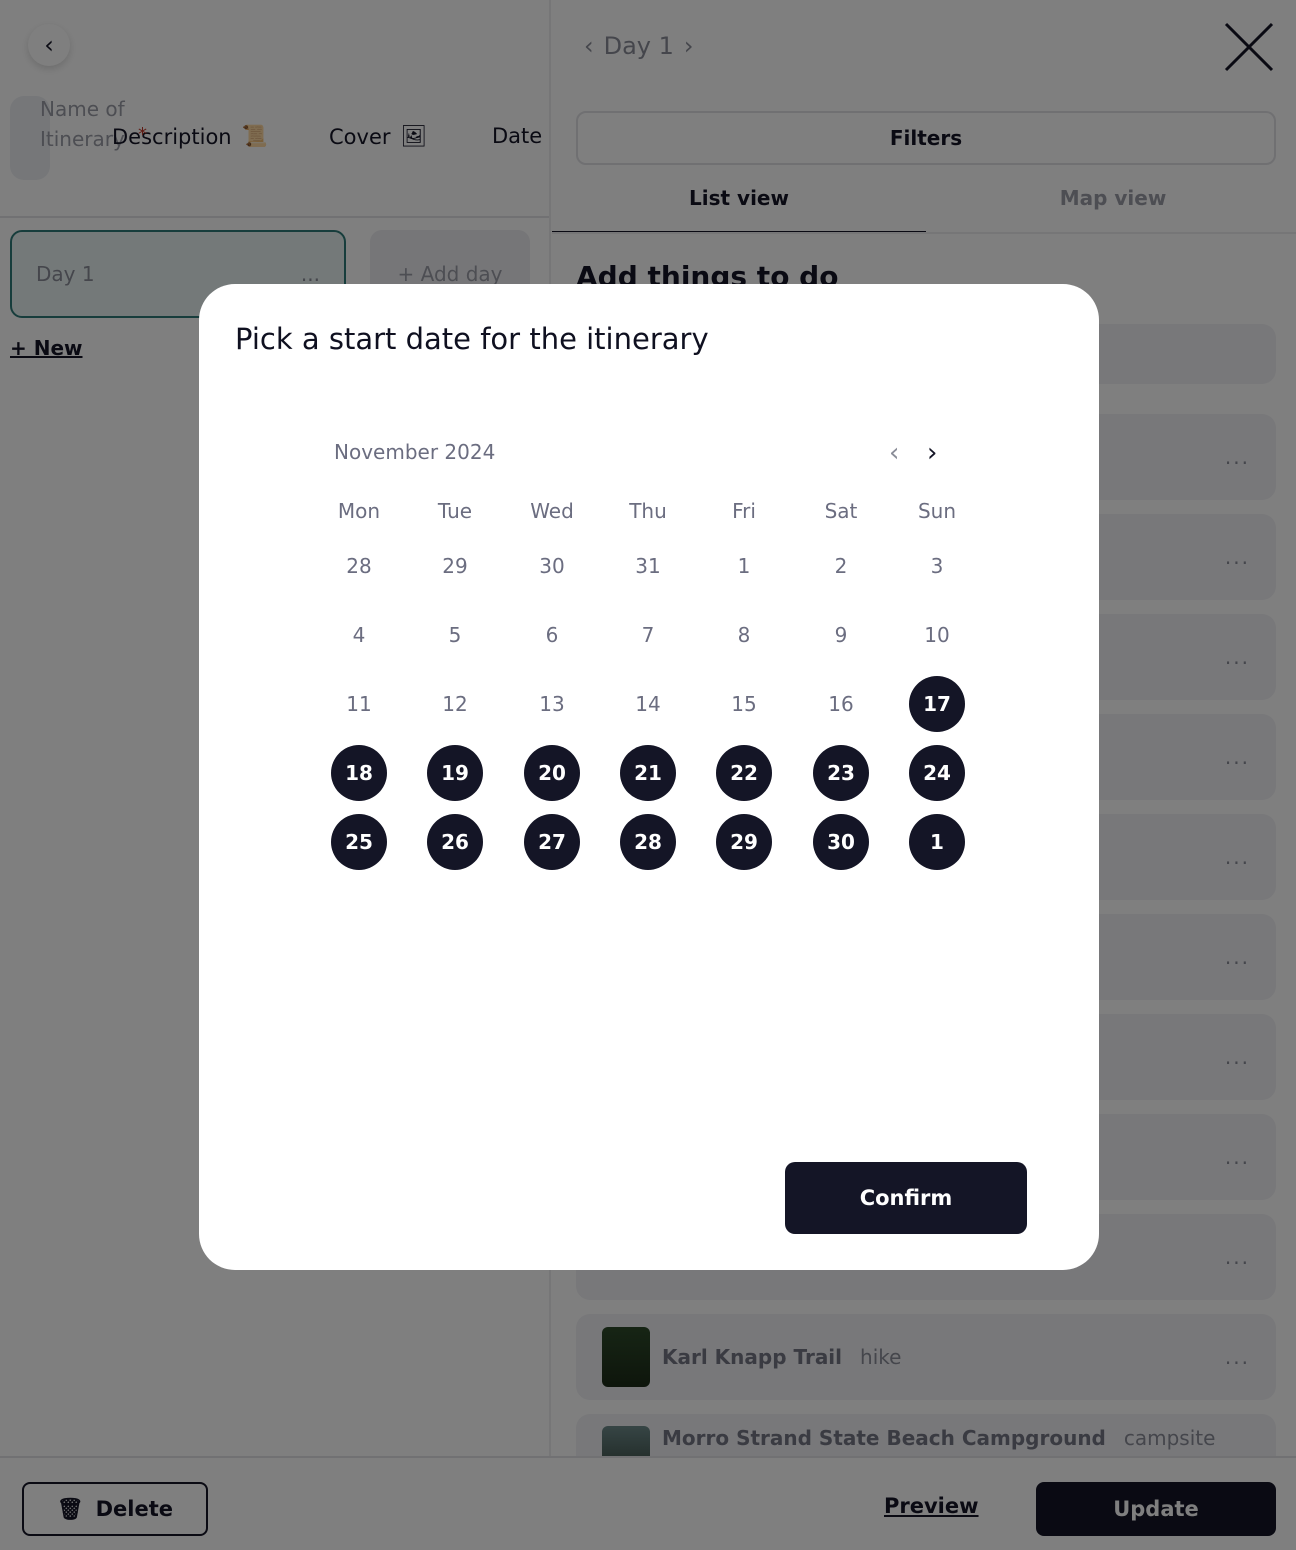 The width and height of the screenshot is (1296, 1550). What do you see at coordinates (359, 842) in the screenshot?
I see `day-selectable: 25` at bounding box center [359, 842].